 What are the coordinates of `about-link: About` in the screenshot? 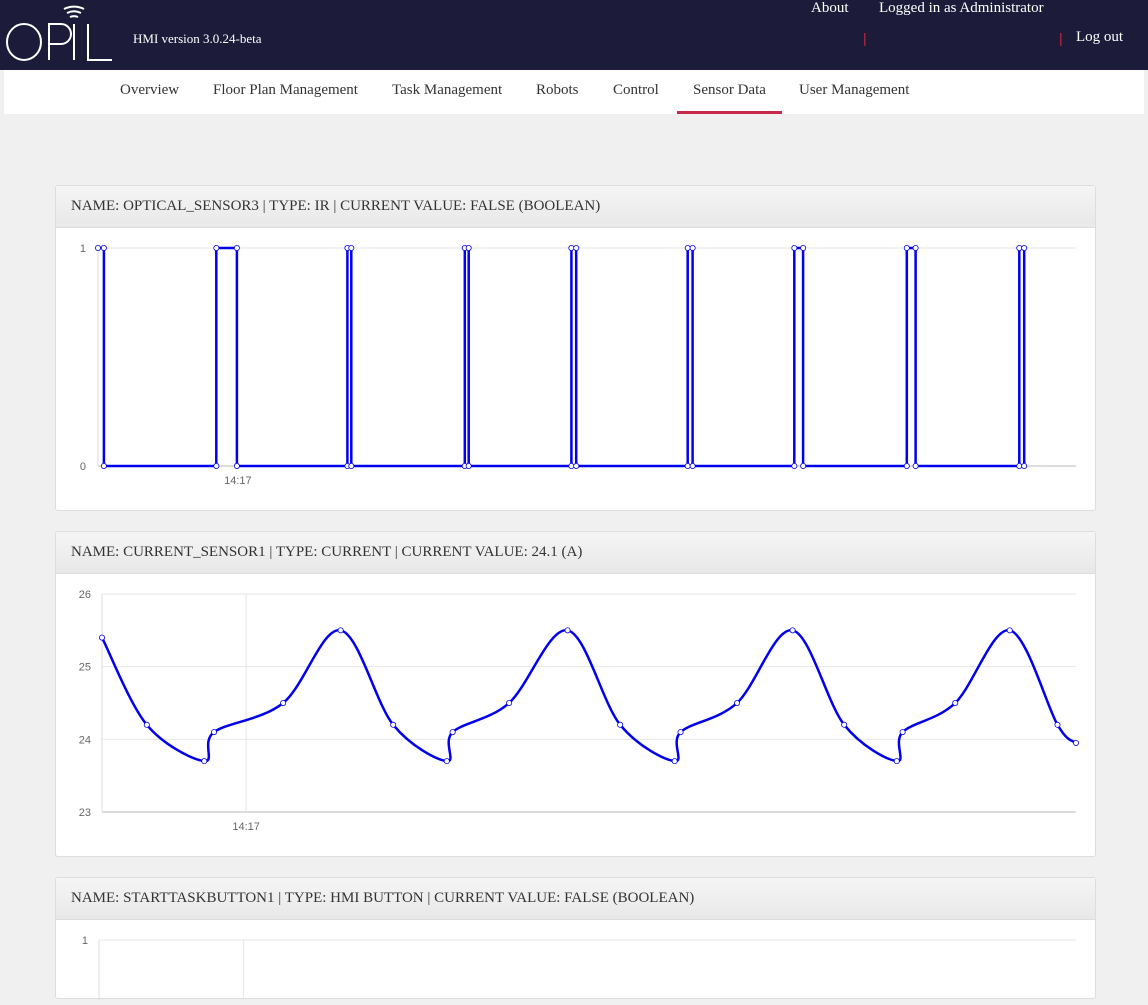 It's located at (830, 8).